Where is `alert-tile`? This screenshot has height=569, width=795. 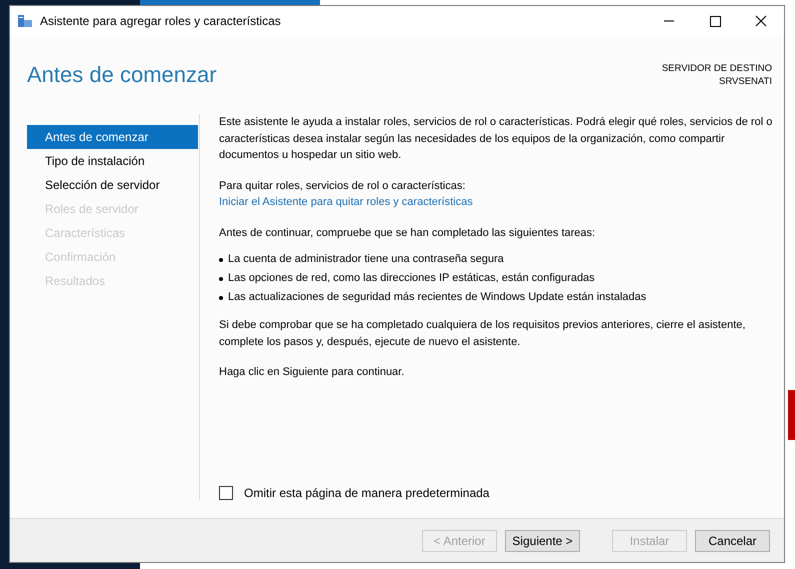
alert-tile is located at coordinates (791, 415).